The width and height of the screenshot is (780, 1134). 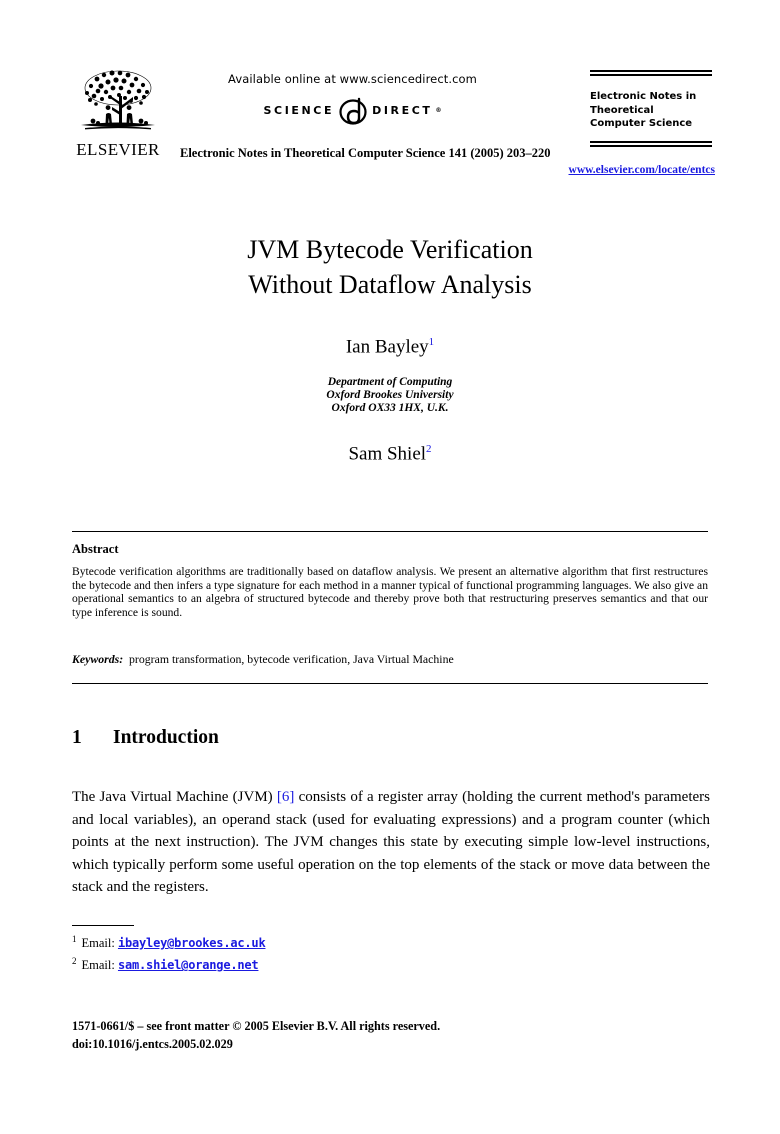 I want to click on affiliation-line-2: Oxford Brookes University, so click(x=390, y=395).